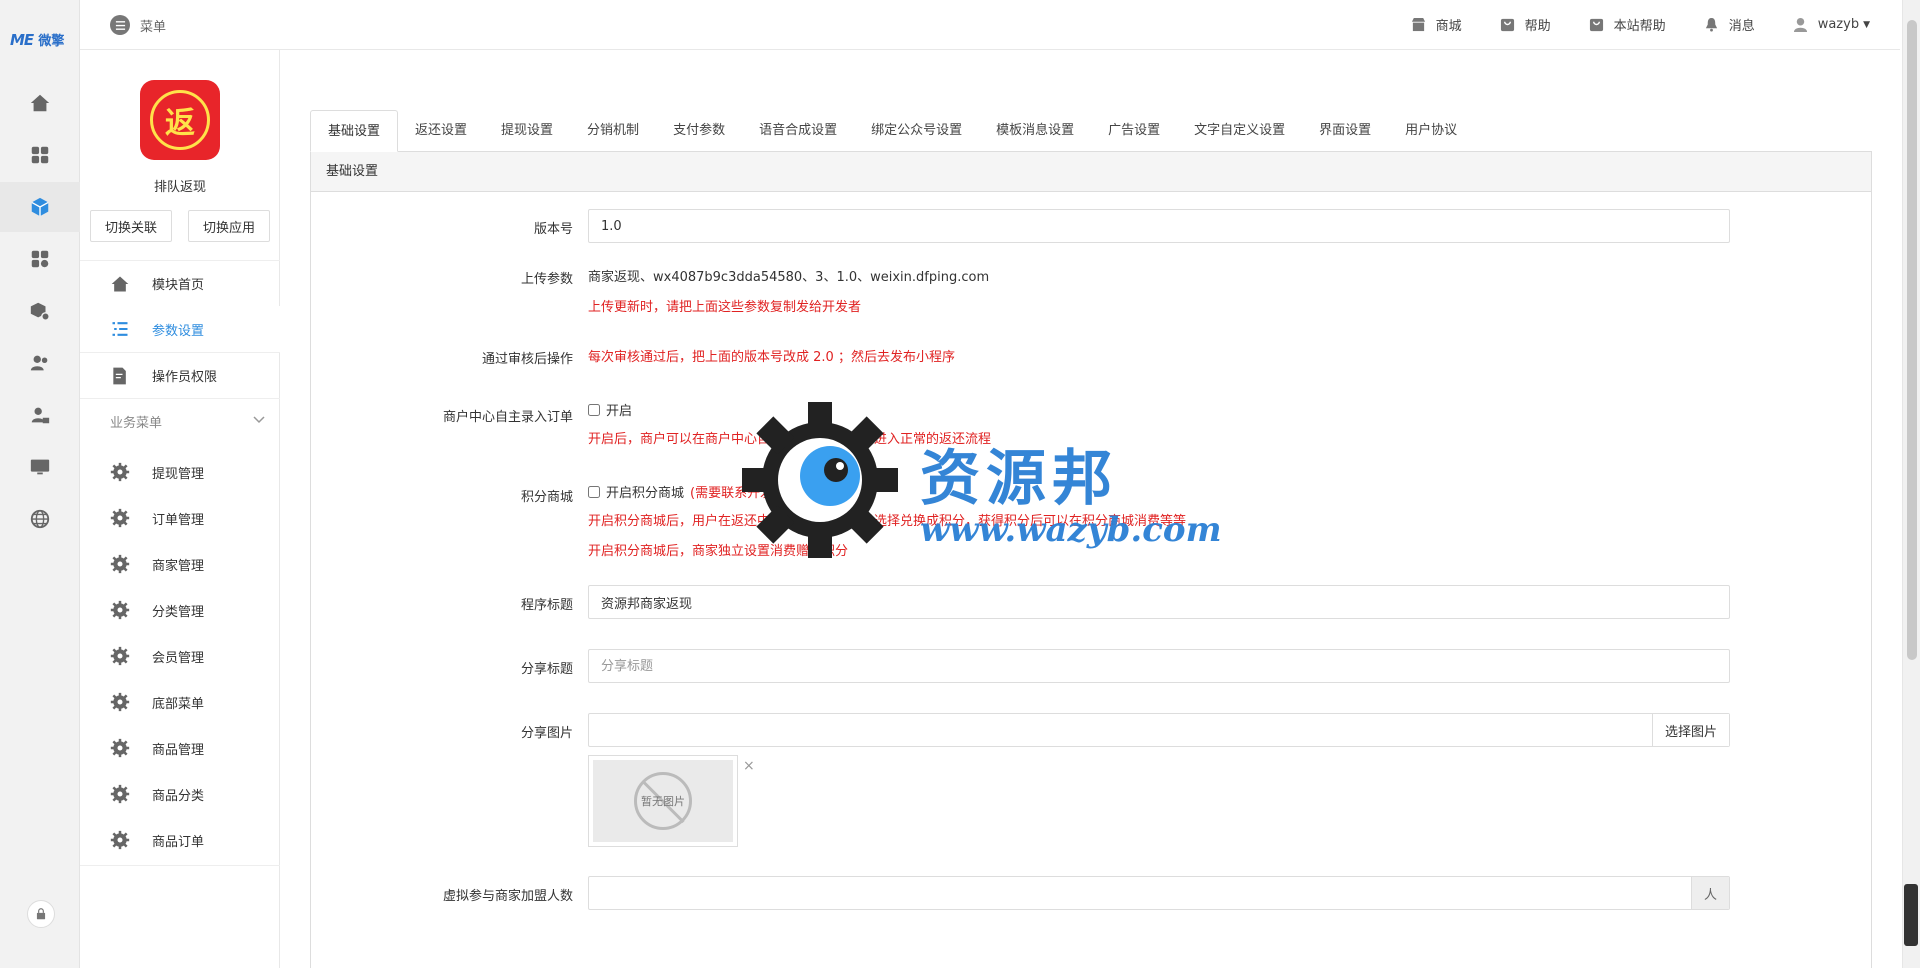 The width and height of the screenshot is (1920, 968). I want to click on virtual-count-label: 虚拟参与商家加盟人数, so click(507, 896).